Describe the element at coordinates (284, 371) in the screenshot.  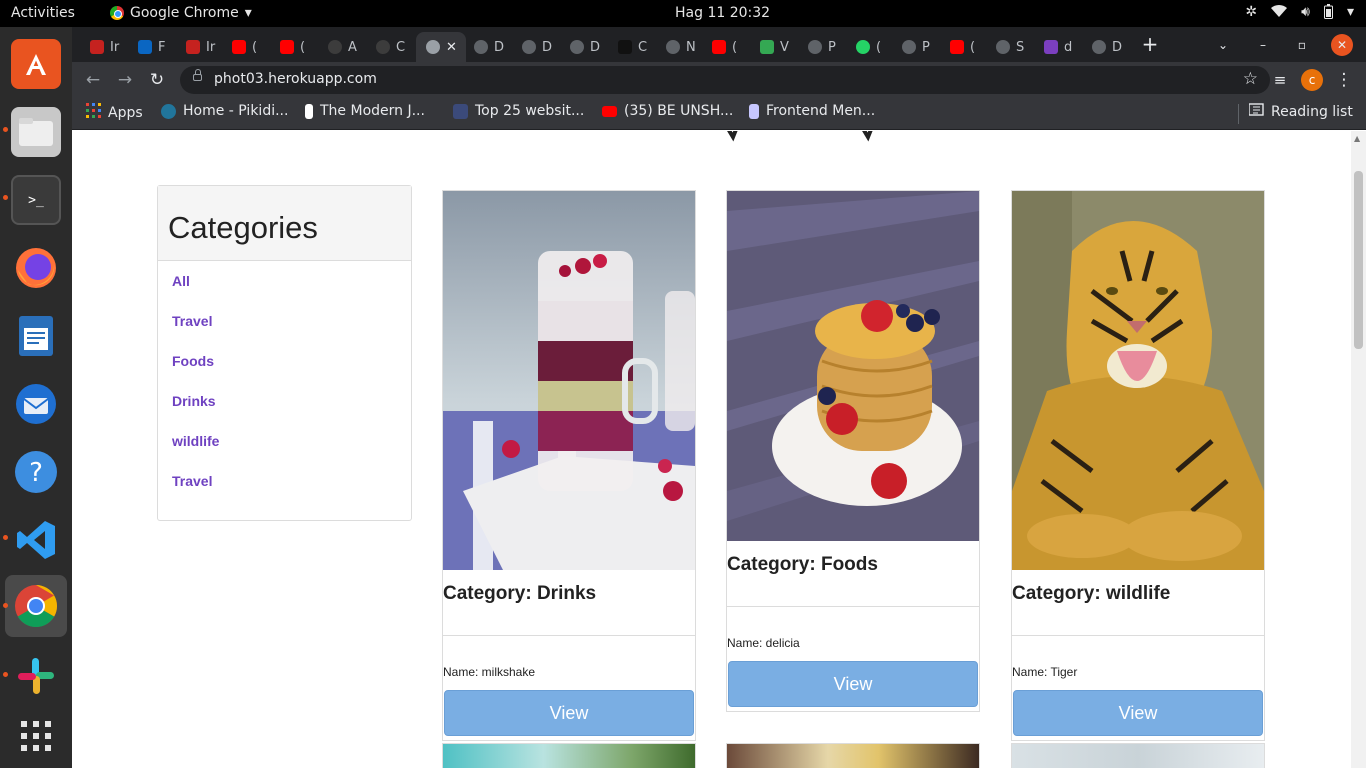
I see `category-link-foods: Foods` at that location.